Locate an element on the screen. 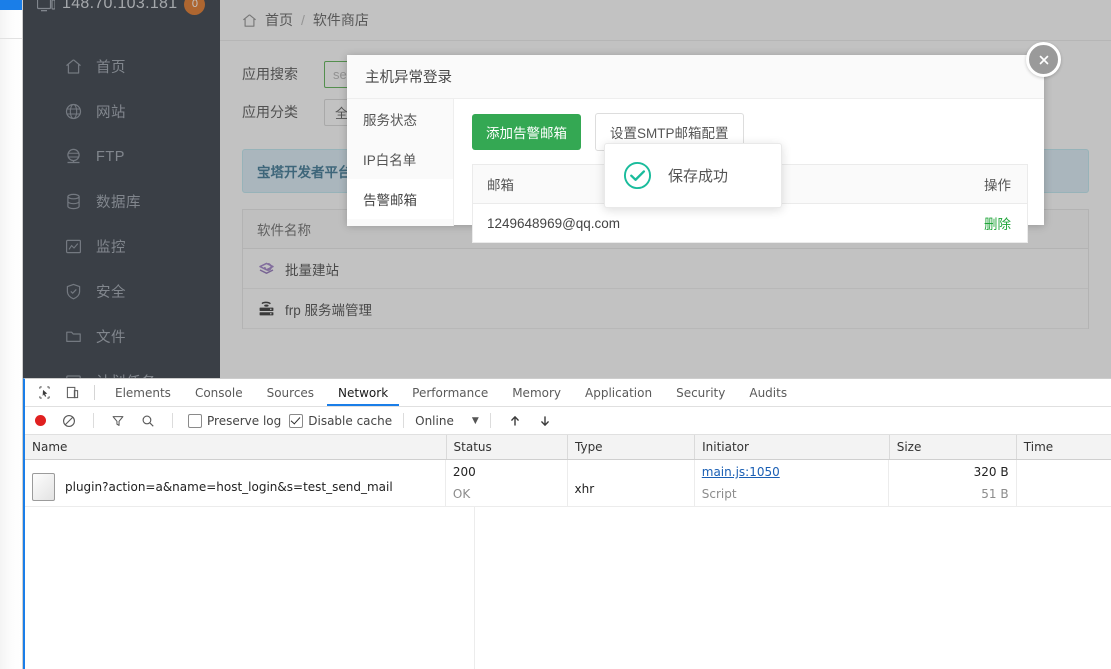 The image size is (1111, 669). checkbox-box is located at coordinates (195, 420).